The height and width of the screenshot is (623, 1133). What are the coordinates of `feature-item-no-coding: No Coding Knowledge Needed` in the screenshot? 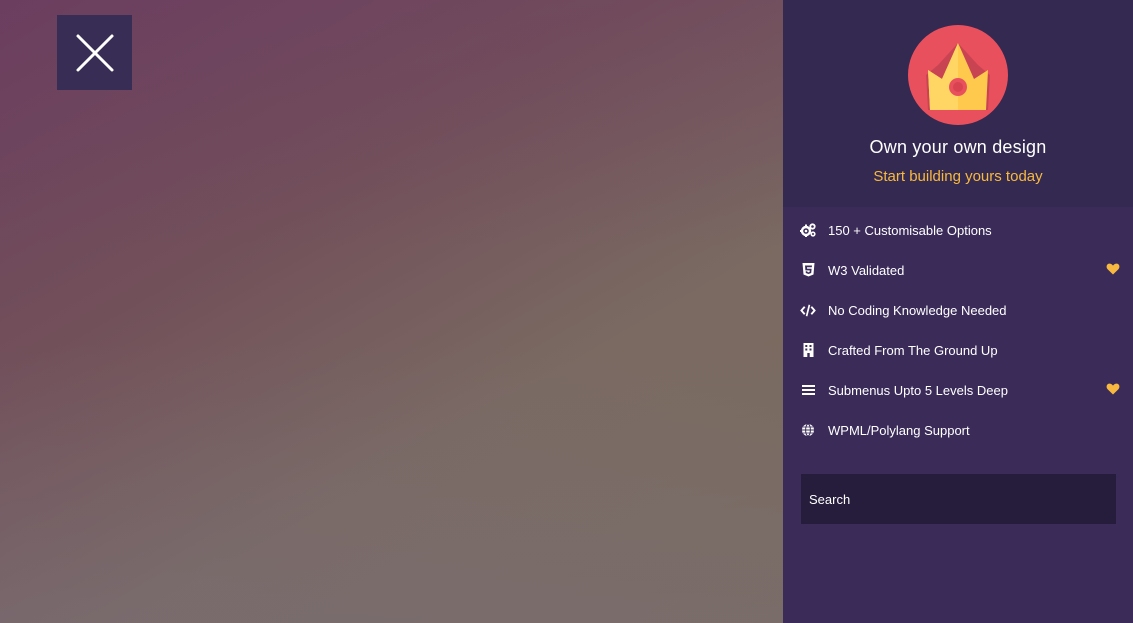 It's located at (958, 310).